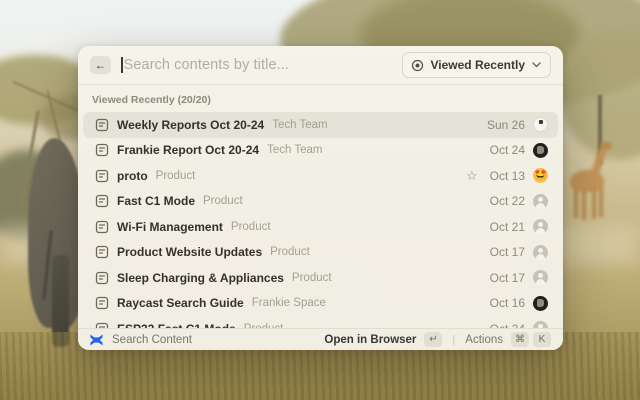 The image size is (640, 400). What do you see at coordinates (188, 150) in the screenshot?
I see `item-title: Frankie Report Oct 20-24` at bounding box center [188, 150].